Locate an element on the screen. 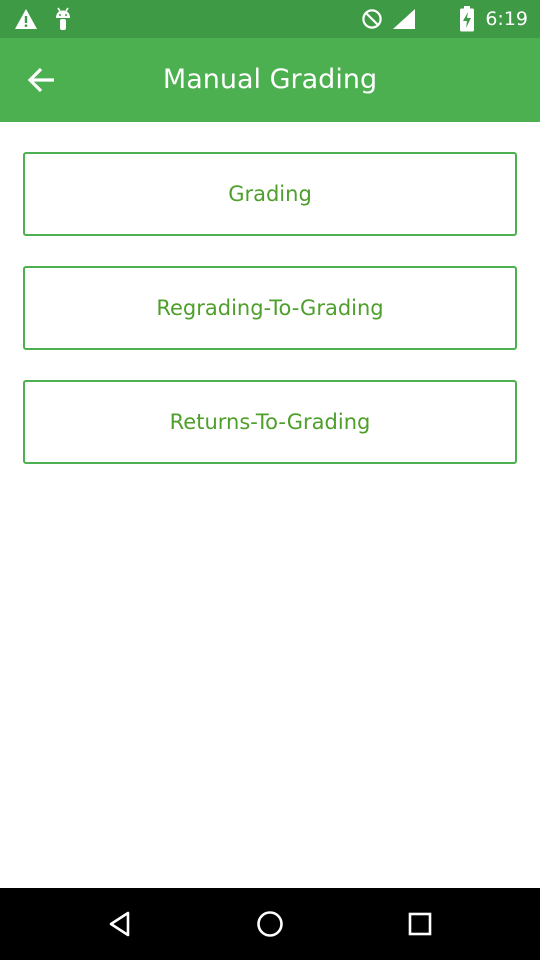  recents-square-icon is located at coordinates (420, 924).